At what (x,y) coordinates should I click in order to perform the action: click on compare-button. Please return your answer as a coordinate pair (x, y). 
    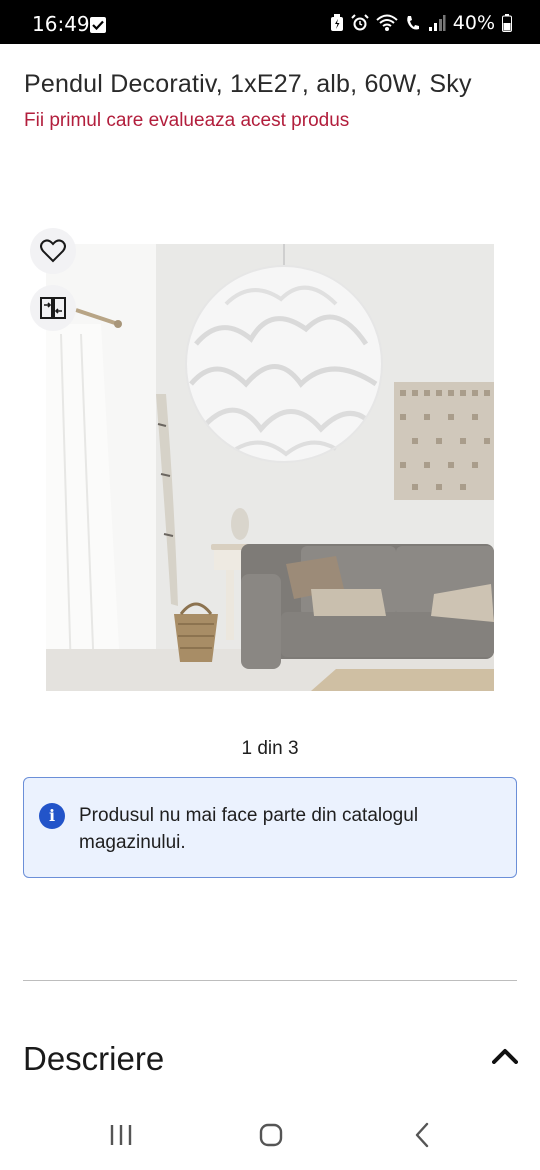
    Looking at the image, I should click on (53, 308).